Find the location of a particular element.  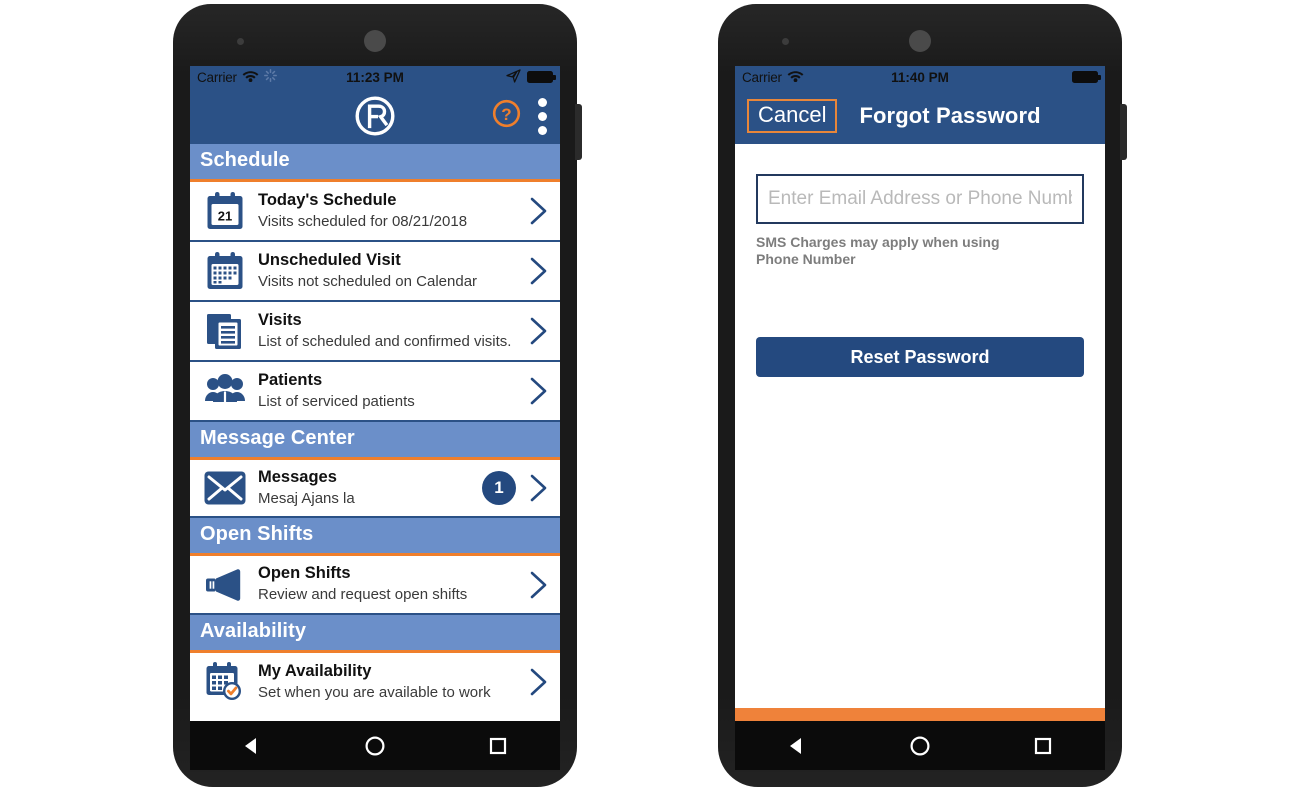

list-item-subtitle: List of scheduled and confirmed visits. is located at coordinates (385, 341).